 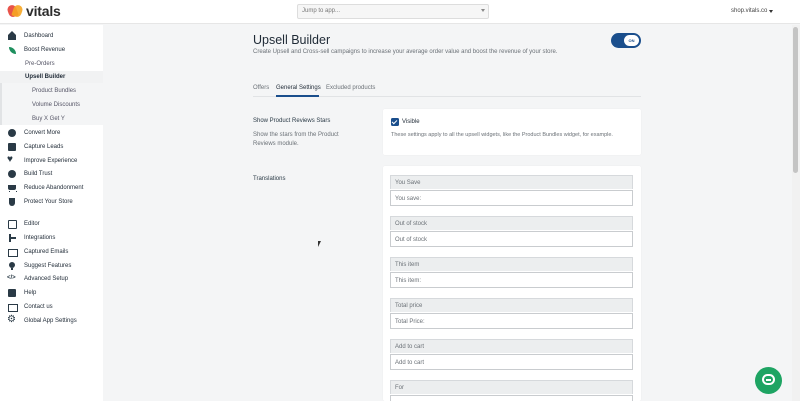 What do you see at coordinates (48, 266) in the screenshot?
I see `sidebar-item-label: Suggest Features` at bounding box center [48, 266].